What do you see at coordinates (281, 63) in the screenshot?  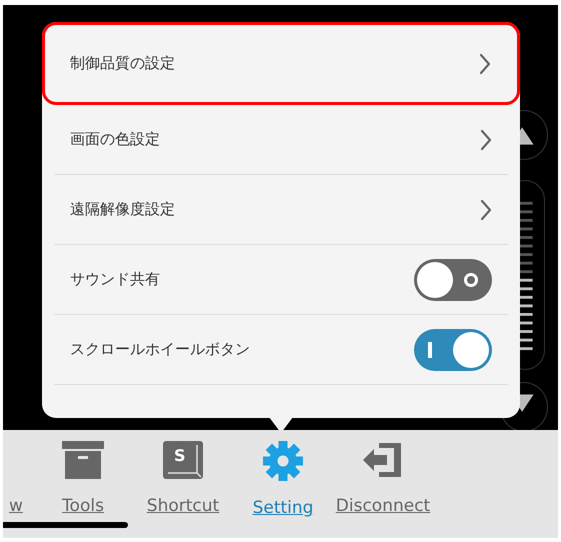 I see `menu-item: 制御品質の設定` at bounding box center [281, 63].